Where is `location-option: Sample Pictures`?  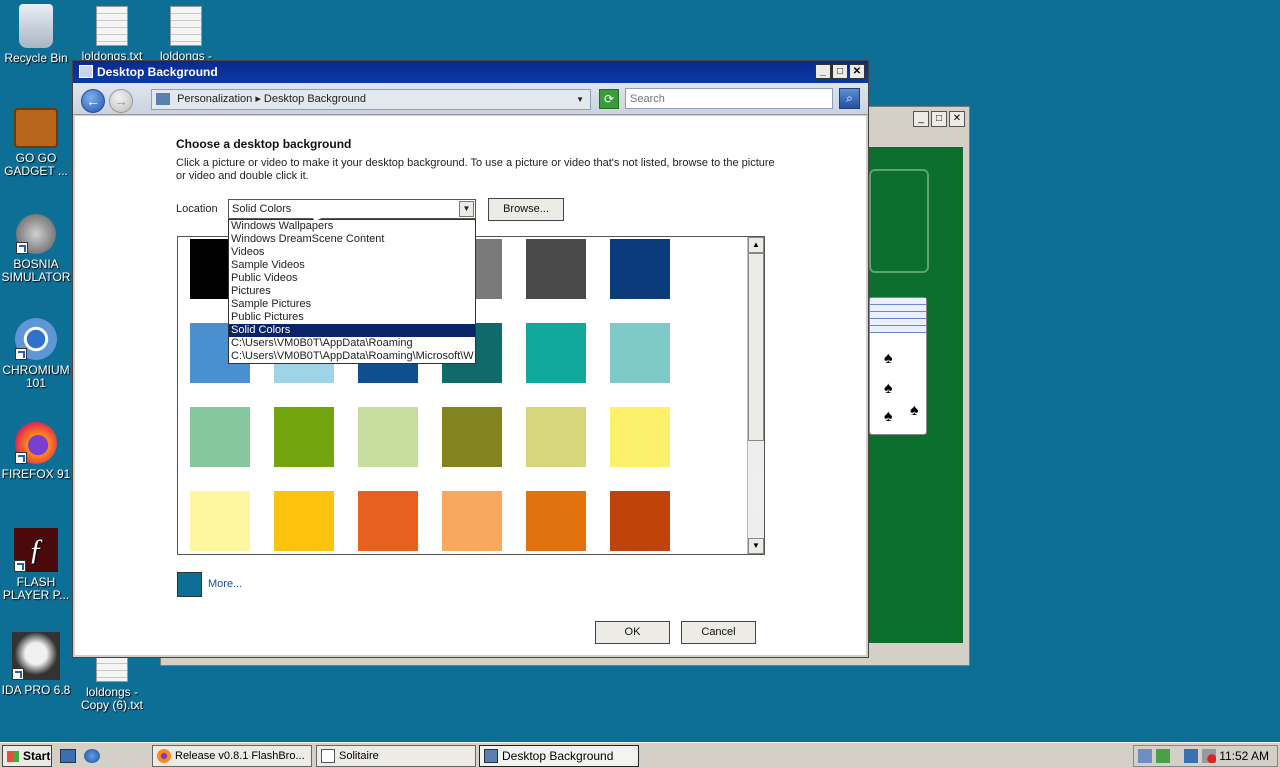 location-option: Sample Pictures is located at coordinates (352, 304).